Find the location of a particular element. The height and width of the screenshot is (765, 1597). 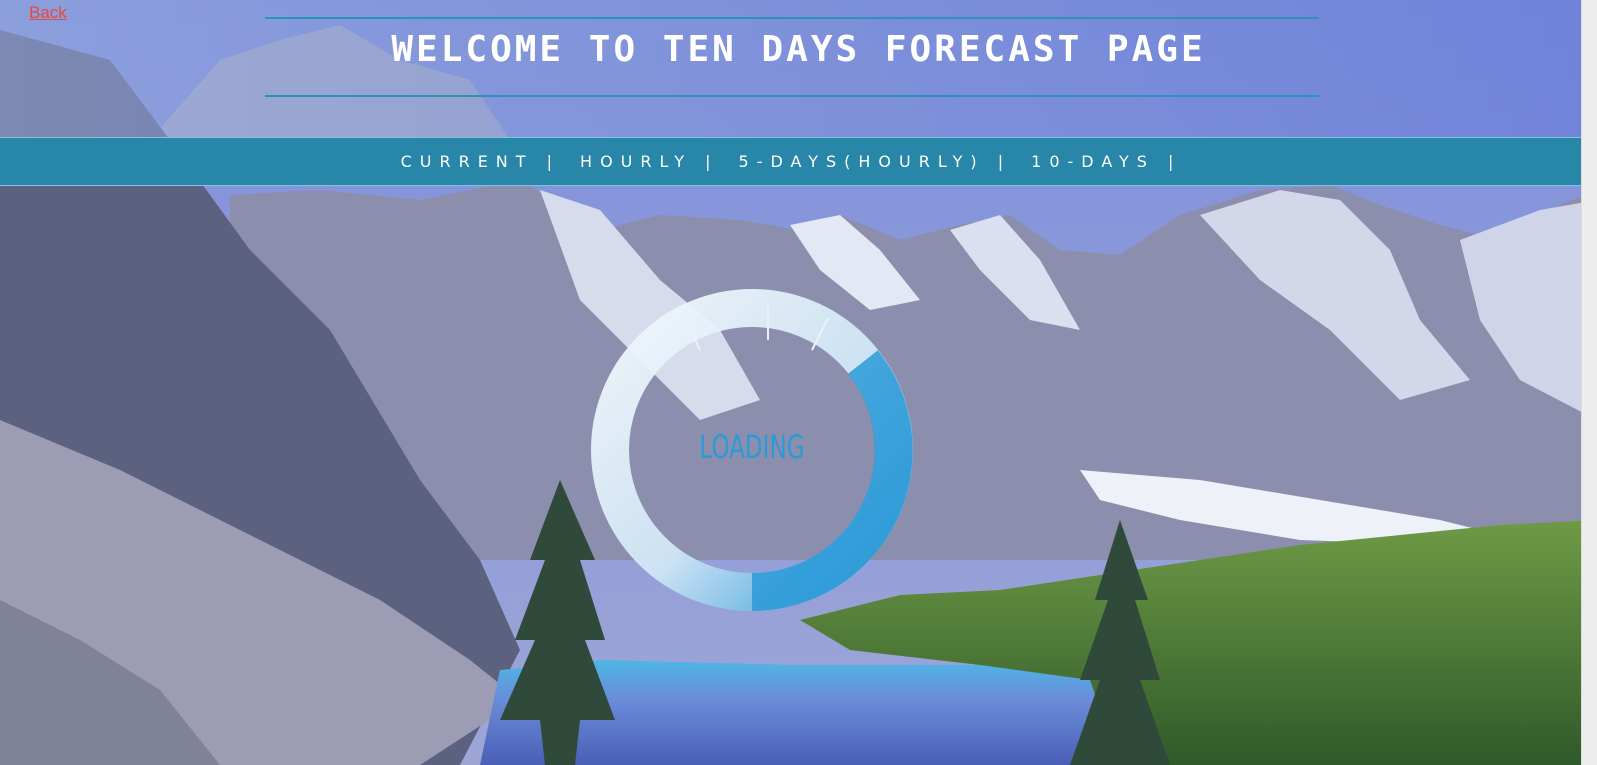

nav-item-5-days-hourly: 5-DAYS(HOURLY) | is located at coordinates (875, 161).